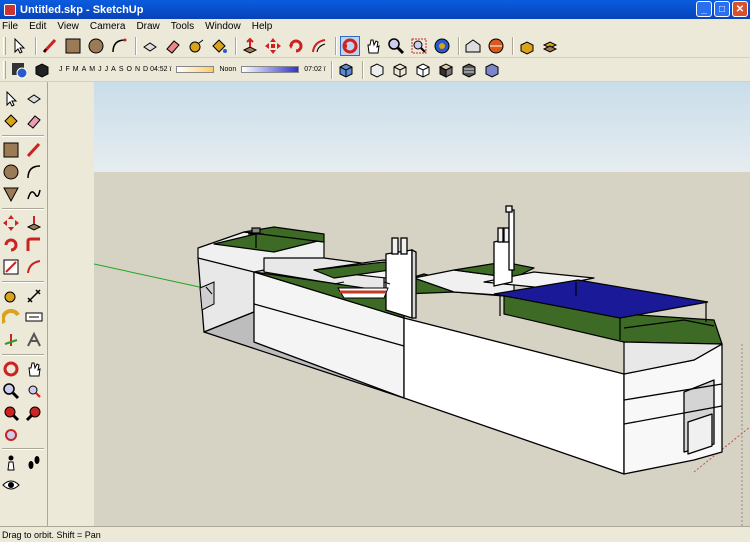 This screenshot has width=750, height=542. Describe the element at coordinates (11, 485) in the screenshot. I see `look-around-tool` at that location.